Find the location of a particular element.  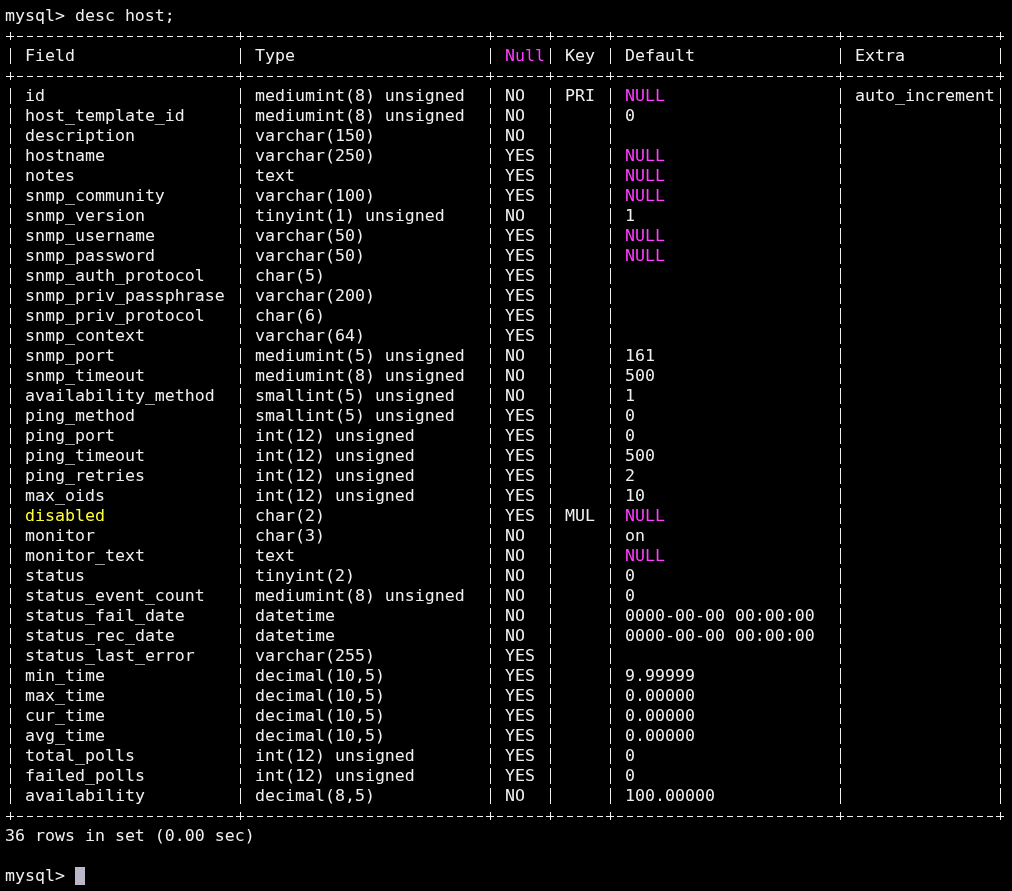

table-cell: snmp_port is located at coordinates (70, 355).